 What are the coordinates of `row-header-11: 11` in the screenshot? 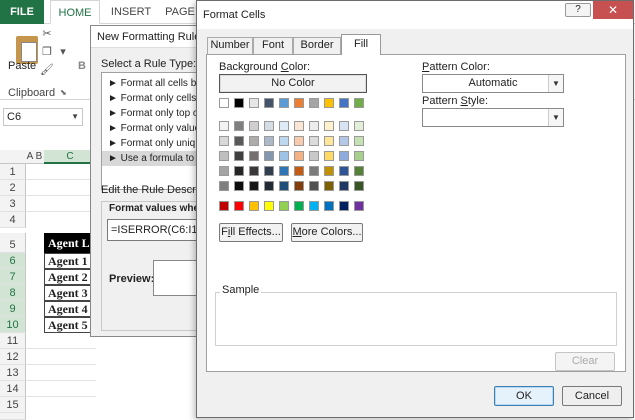 It's located at (13, 341).